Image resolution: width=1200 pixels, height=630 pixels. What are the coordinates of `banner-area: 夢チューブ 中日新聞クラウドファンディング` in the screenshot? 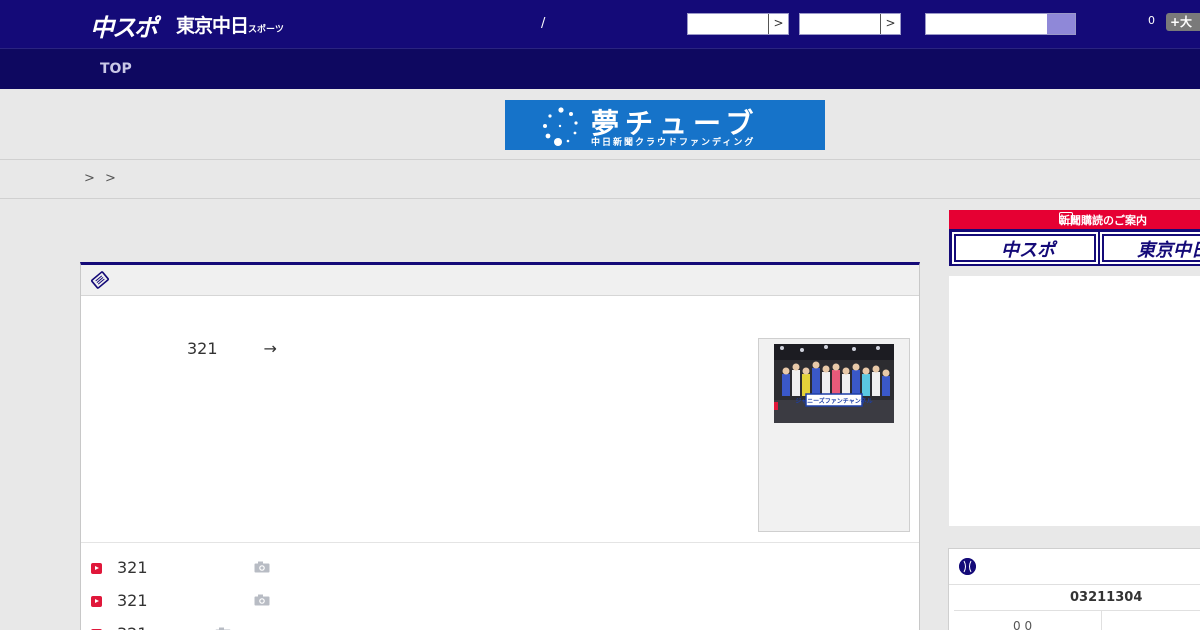 It's located at (600, 125).